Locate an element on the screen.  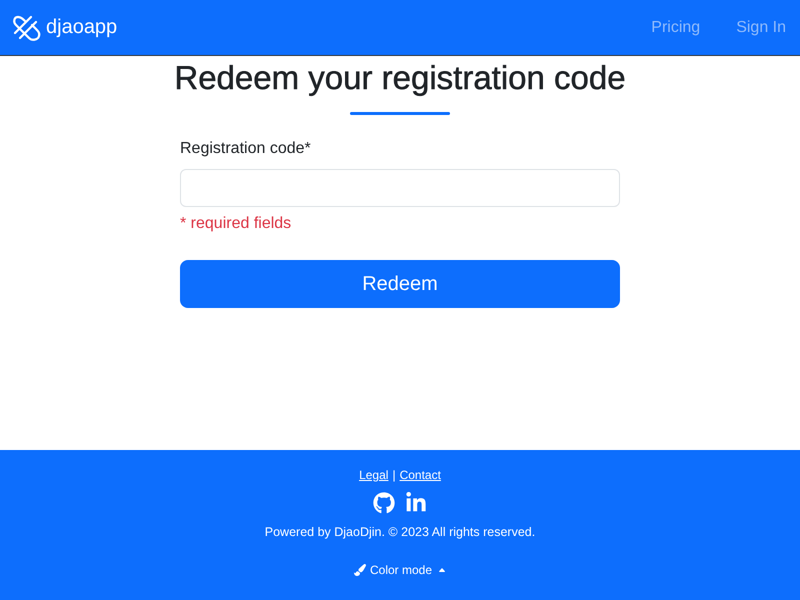
page-title: Redeem your registration code is located at coordinates (400, 78).